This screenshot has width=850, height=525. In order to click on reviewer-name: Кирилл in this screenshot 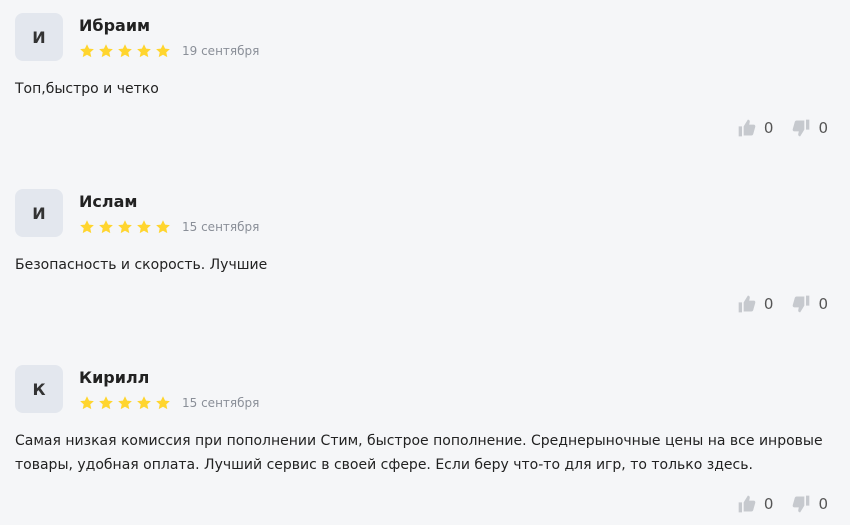, I will do `click(114, 377)`.